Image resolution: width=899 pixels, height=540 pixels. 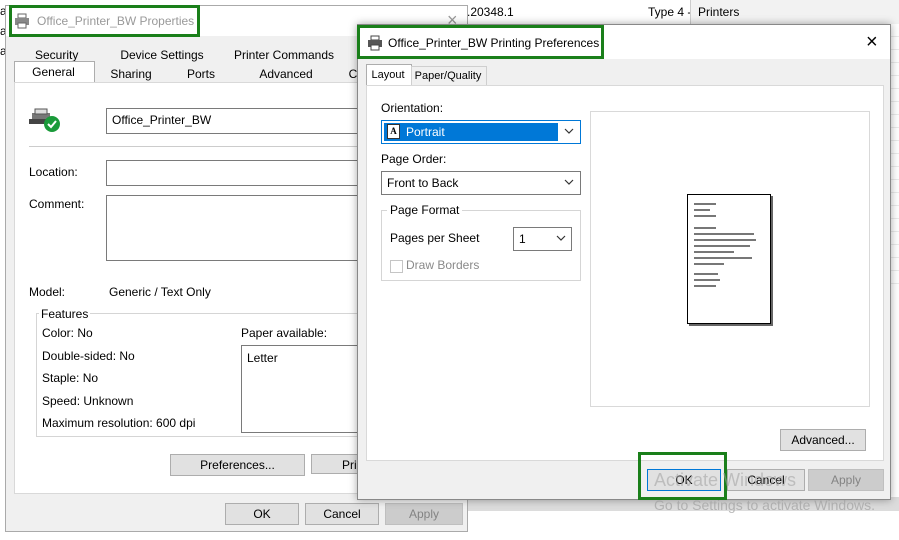 What do you see at coordinates (481, 132) in the screenshot?
I see `orientation-select: A Portrait` at bounding box center [481, 132].